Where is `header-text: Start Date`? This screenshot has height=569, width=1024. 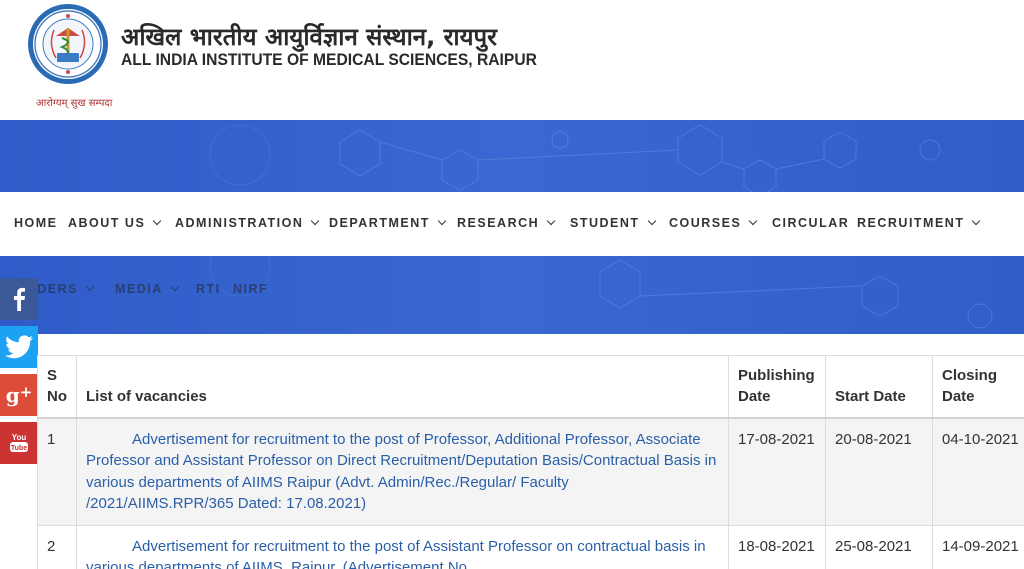
header-text: Start Date is located at coordinates (870, 396).